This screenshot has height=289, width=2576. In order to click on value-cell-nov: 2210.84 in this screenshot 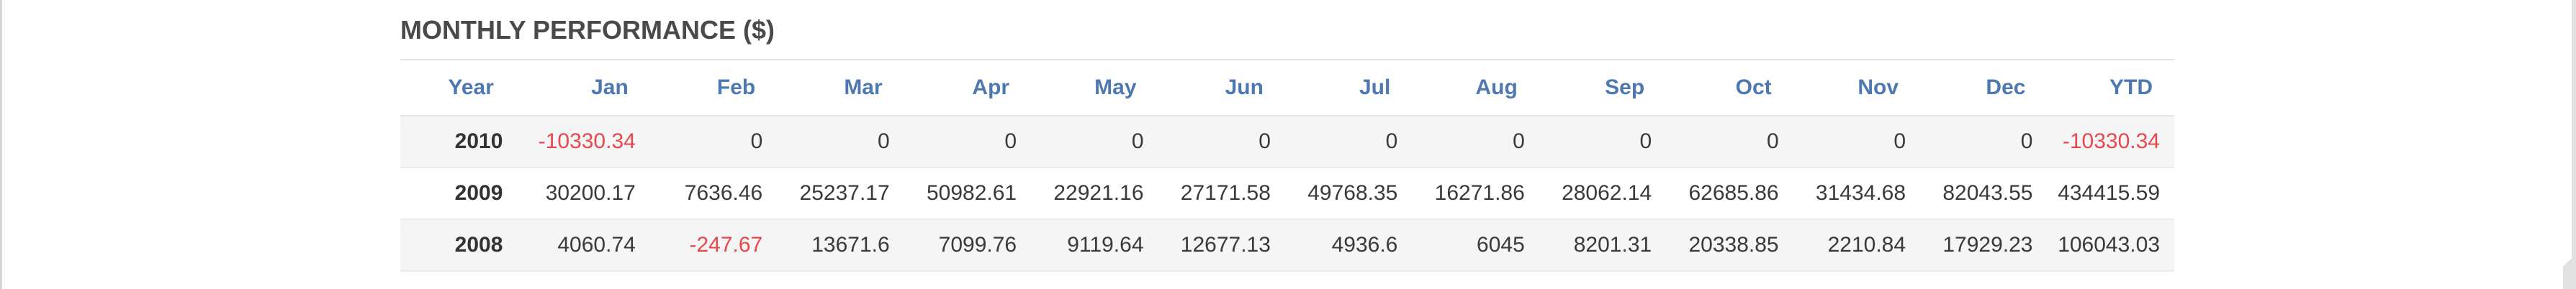, I will do `click(1857, 245)`.